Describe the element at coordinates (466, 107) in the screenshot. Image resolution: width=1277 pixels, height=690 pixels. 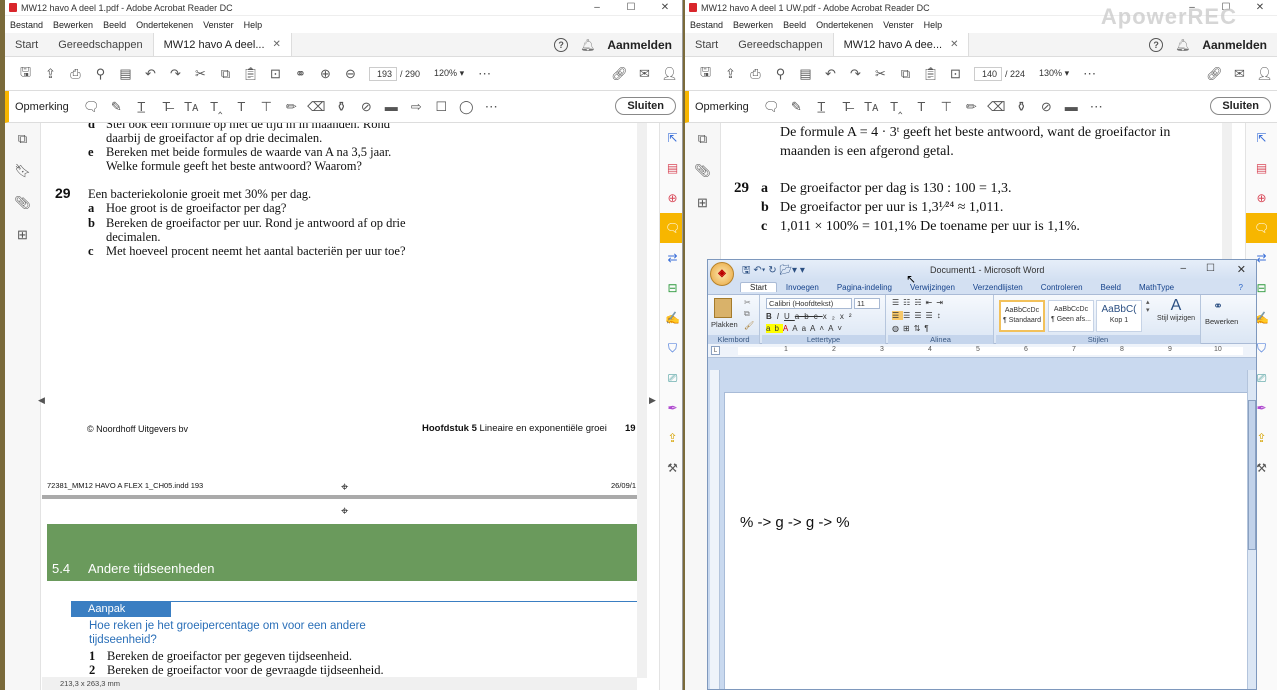
I see `oval-icon: ◯` at that location.